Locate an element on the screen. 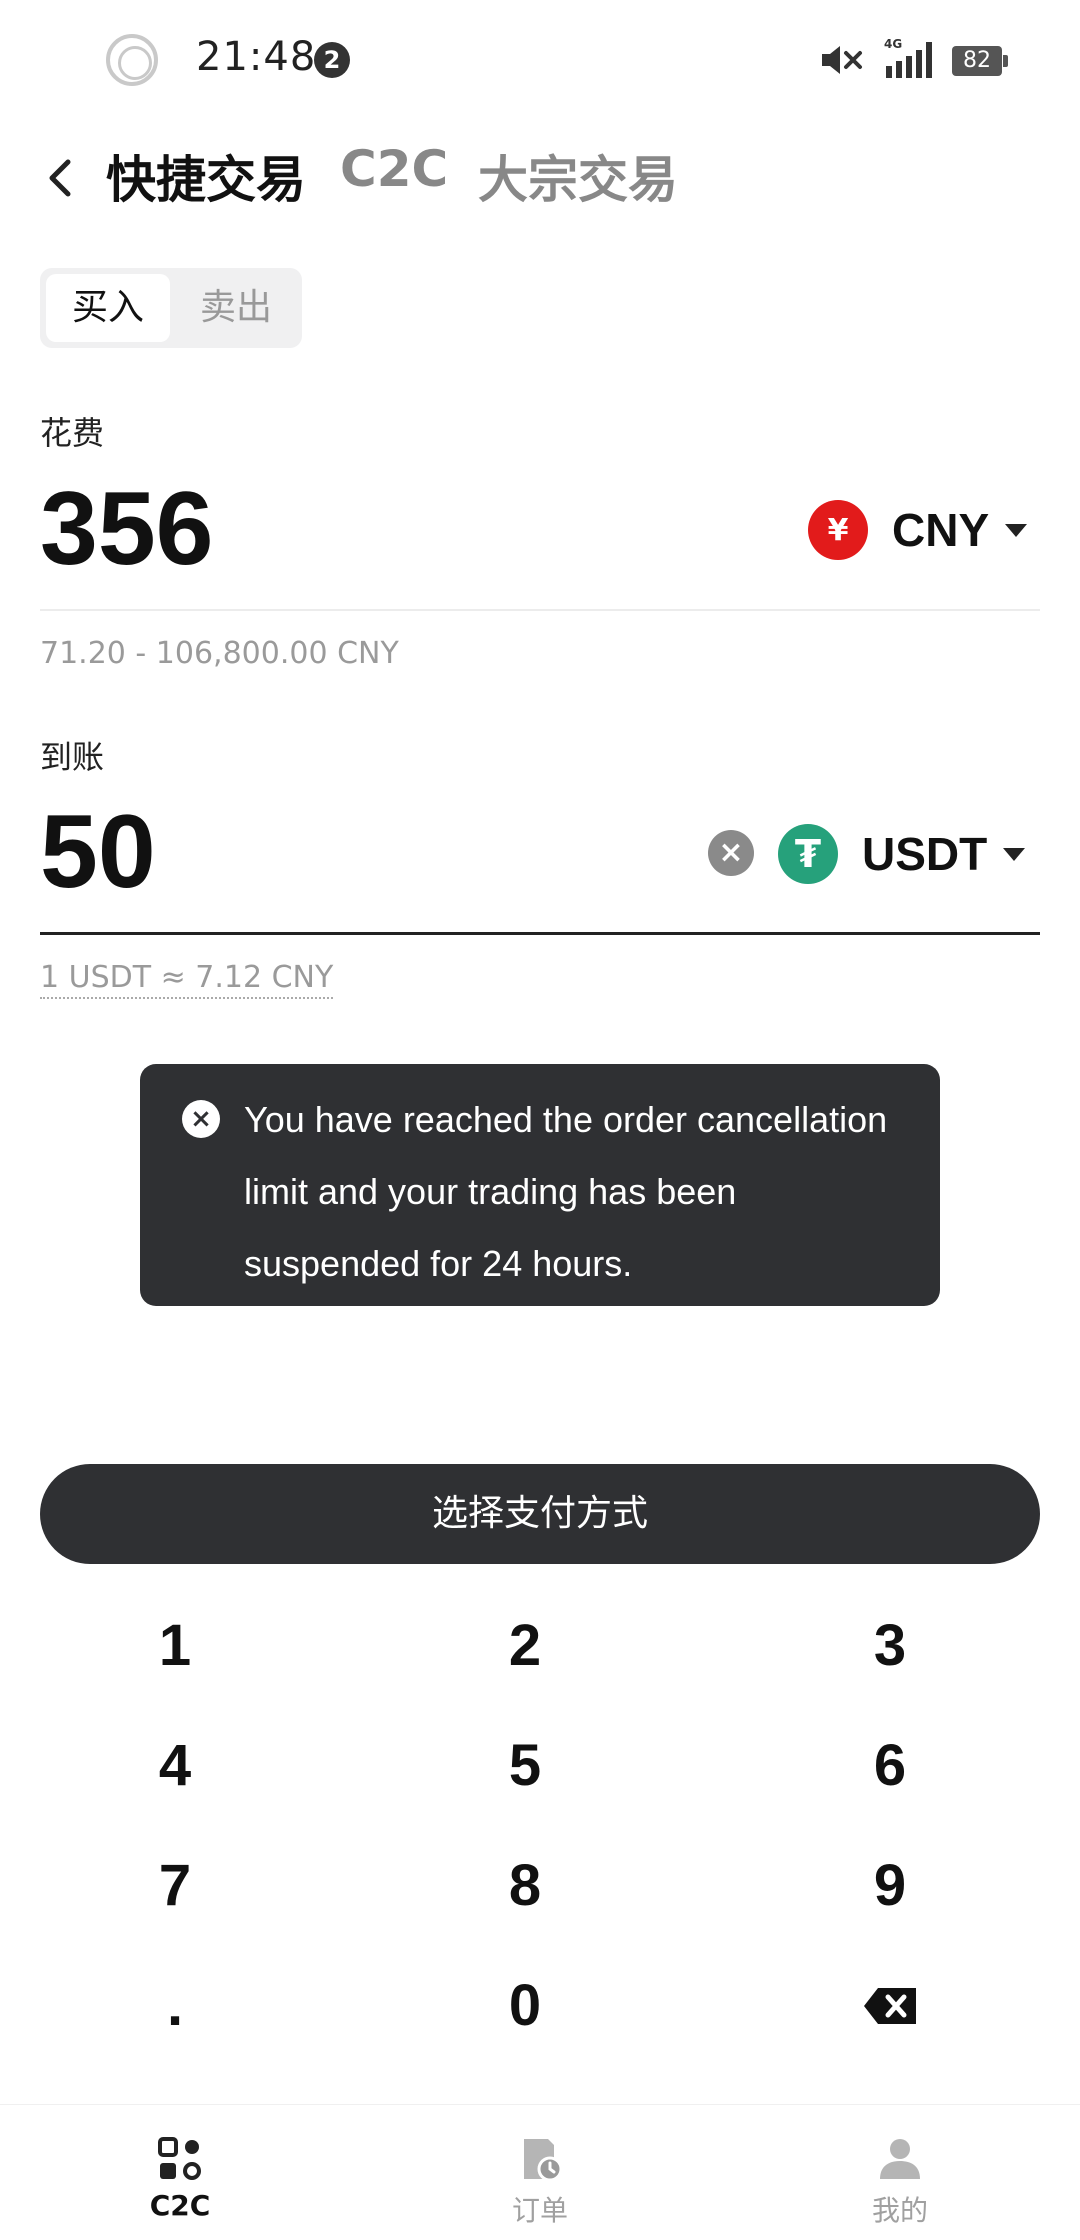  key-4: 4 is located at coordinates (175, 1766).